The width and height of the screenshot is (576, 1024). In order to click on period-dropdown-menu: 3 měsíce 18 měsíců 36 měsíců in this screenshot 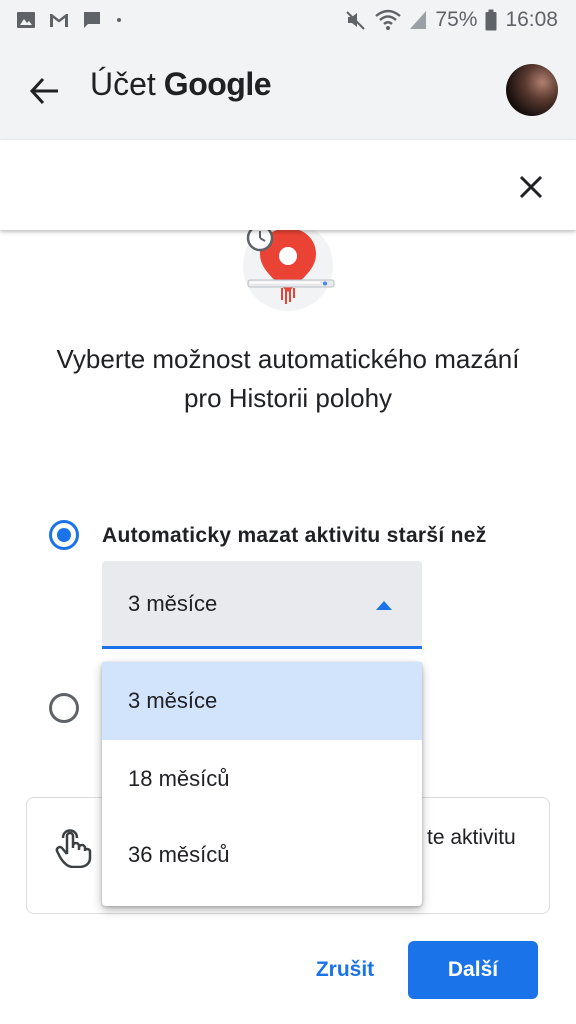, I will do `click(262, 784)`.